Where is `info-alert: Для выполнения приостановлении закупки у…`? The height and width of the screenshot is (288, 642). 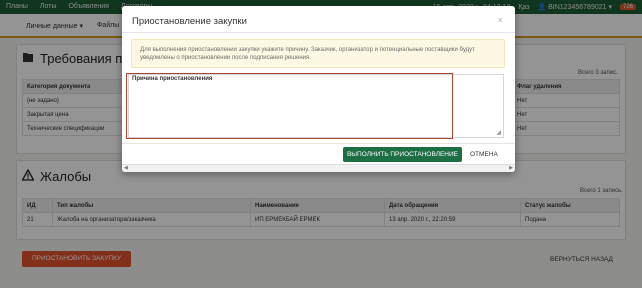
info-alert: Для выполнения приостановлении закупки у… is located at coordinates (318, 53).